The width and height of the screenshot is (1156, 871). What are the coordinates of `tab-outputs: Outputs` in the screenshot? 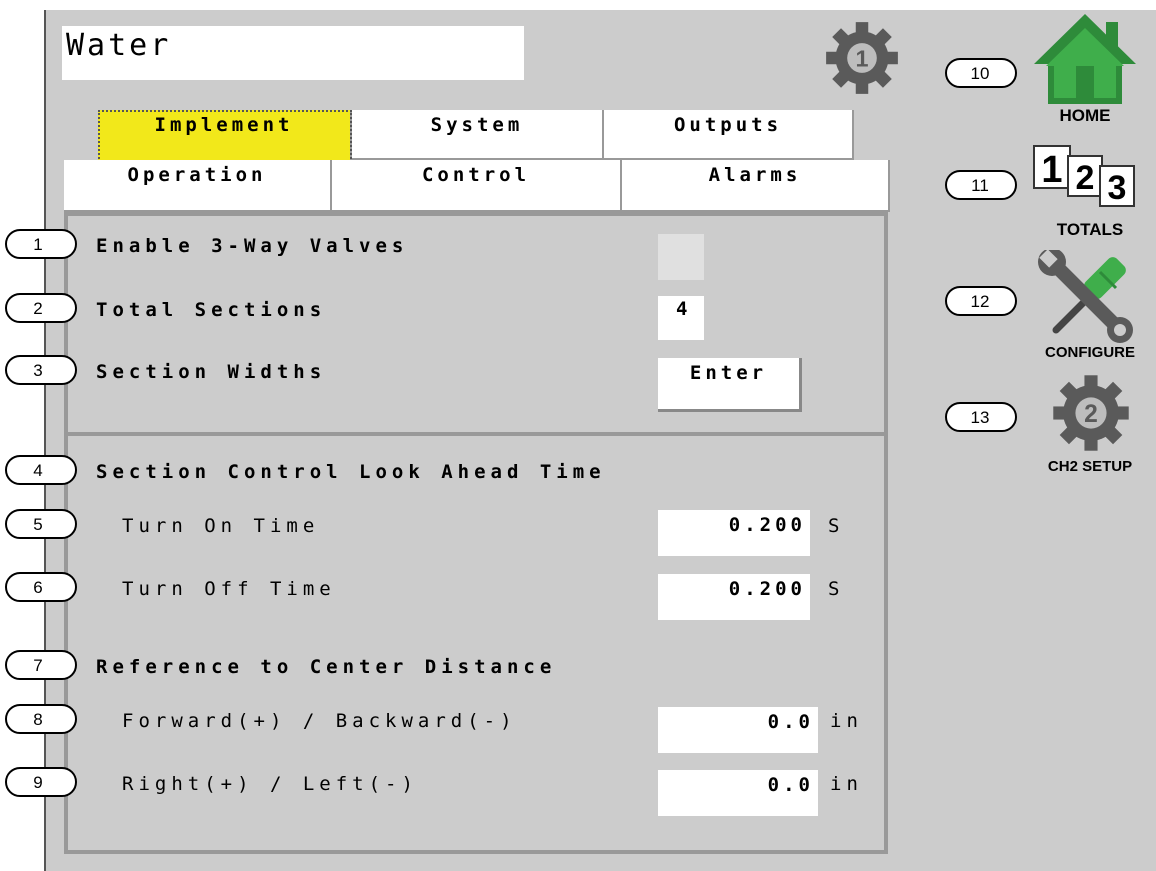 It's located at (729, 135).